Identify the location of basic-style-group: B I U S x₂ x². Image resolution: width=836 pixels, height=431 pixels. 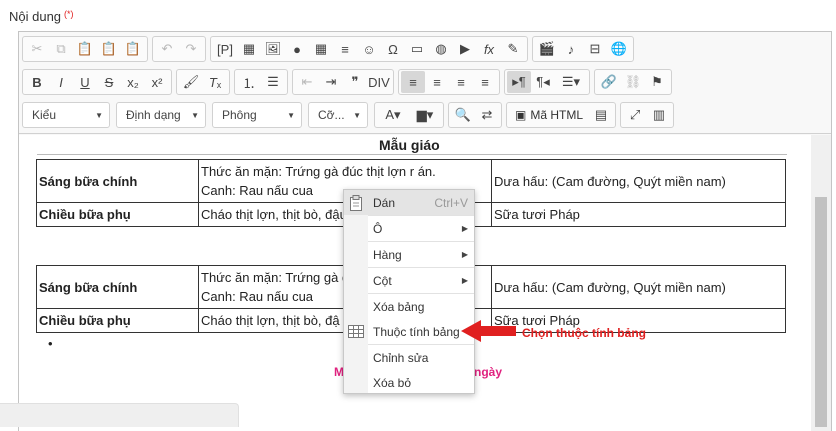
(97, 82).